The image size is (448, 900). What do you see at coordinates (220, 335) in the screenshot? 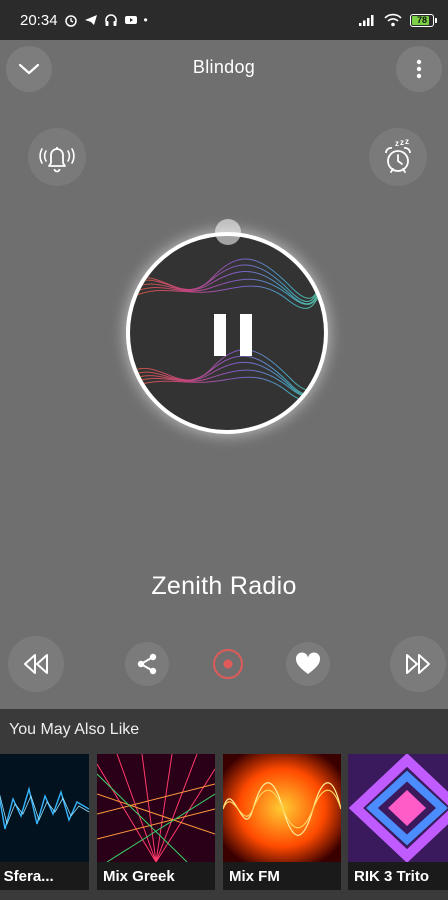
I see `pause-bar-left` at bounding box center [220, 335].